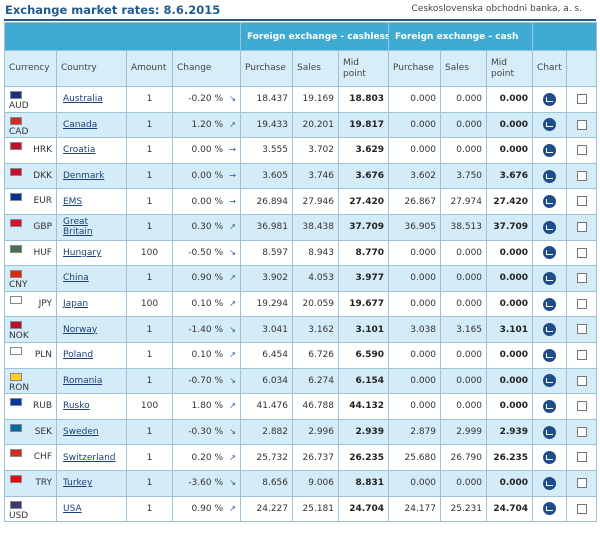  What do you see at coordinates (266, 406) in the screenshot?
I see `purchase-cashless-cell: 41.476` at bounding box center [266, 406].